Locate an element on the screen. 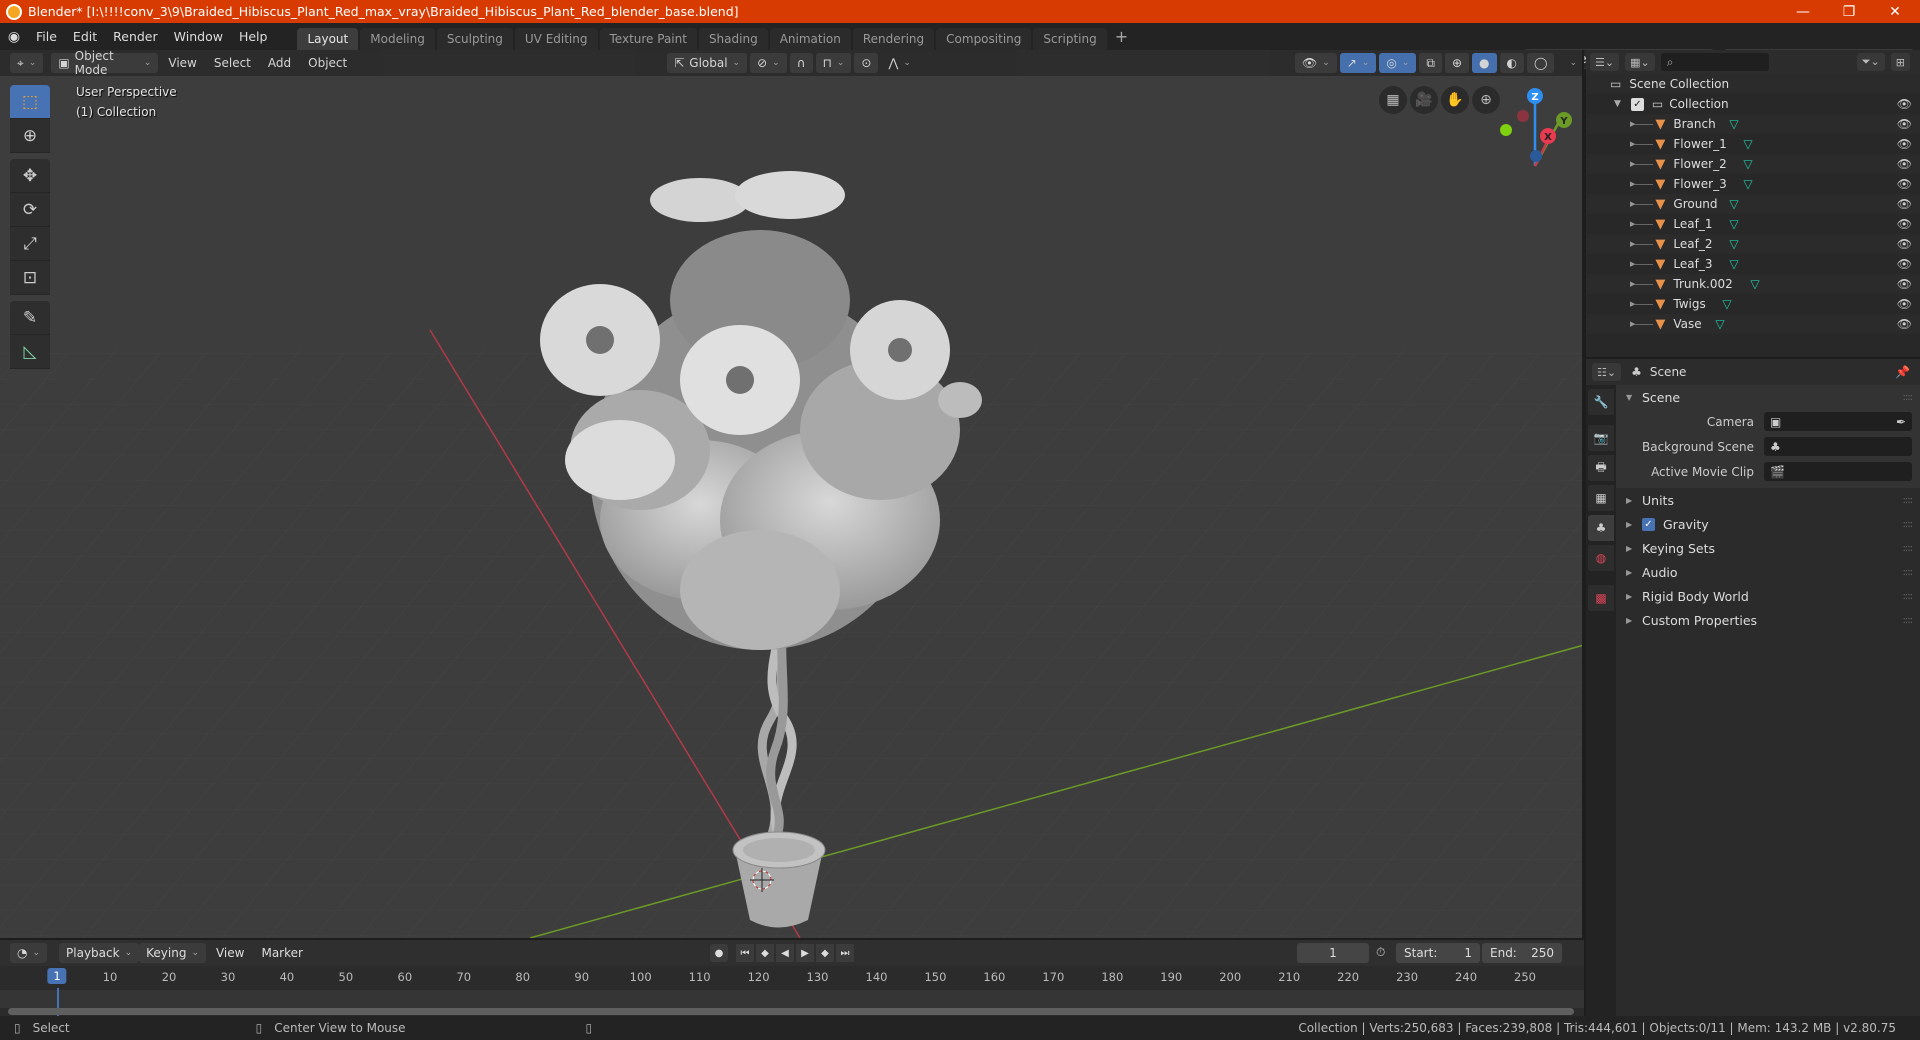  tab-modeling: Modeling is located at coordinates (397, 39).